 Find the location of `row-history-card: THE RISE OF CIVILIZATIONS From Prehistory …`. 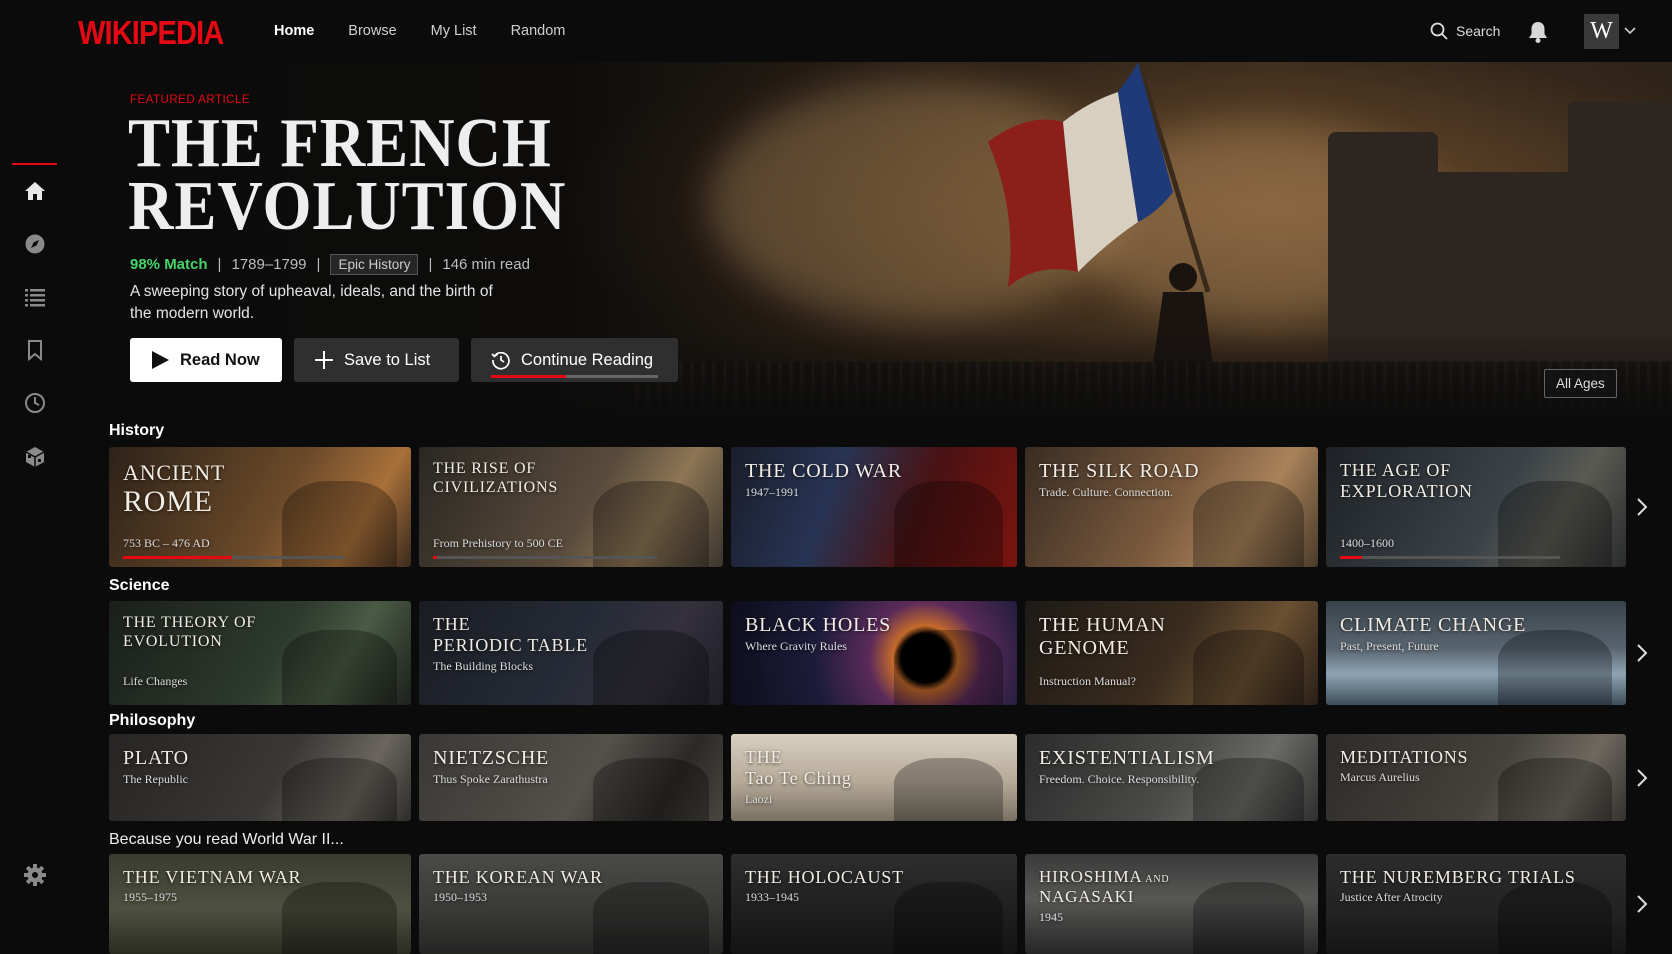

row-history-card: THE RISE OF CIVILIZATIONS From Prehistory … is located at coordinates (571, 507).